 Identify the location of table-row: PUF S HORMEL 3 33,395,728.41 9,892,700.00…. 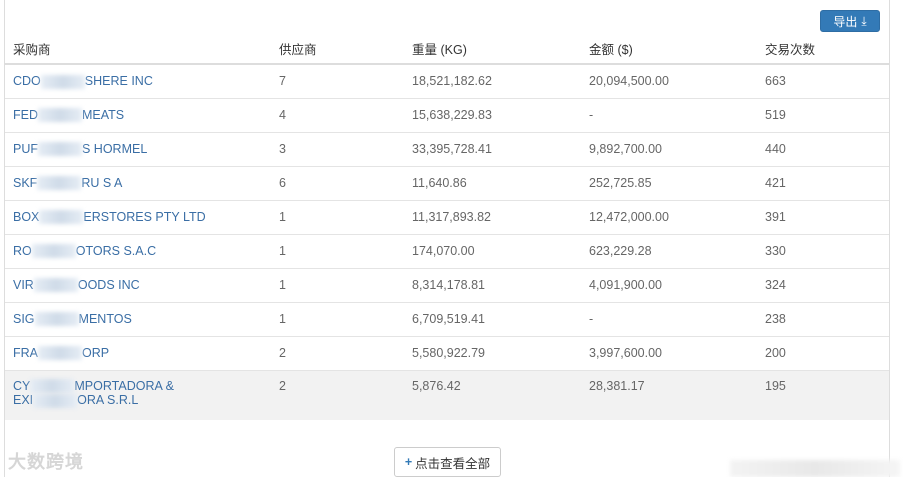
(447, 148).